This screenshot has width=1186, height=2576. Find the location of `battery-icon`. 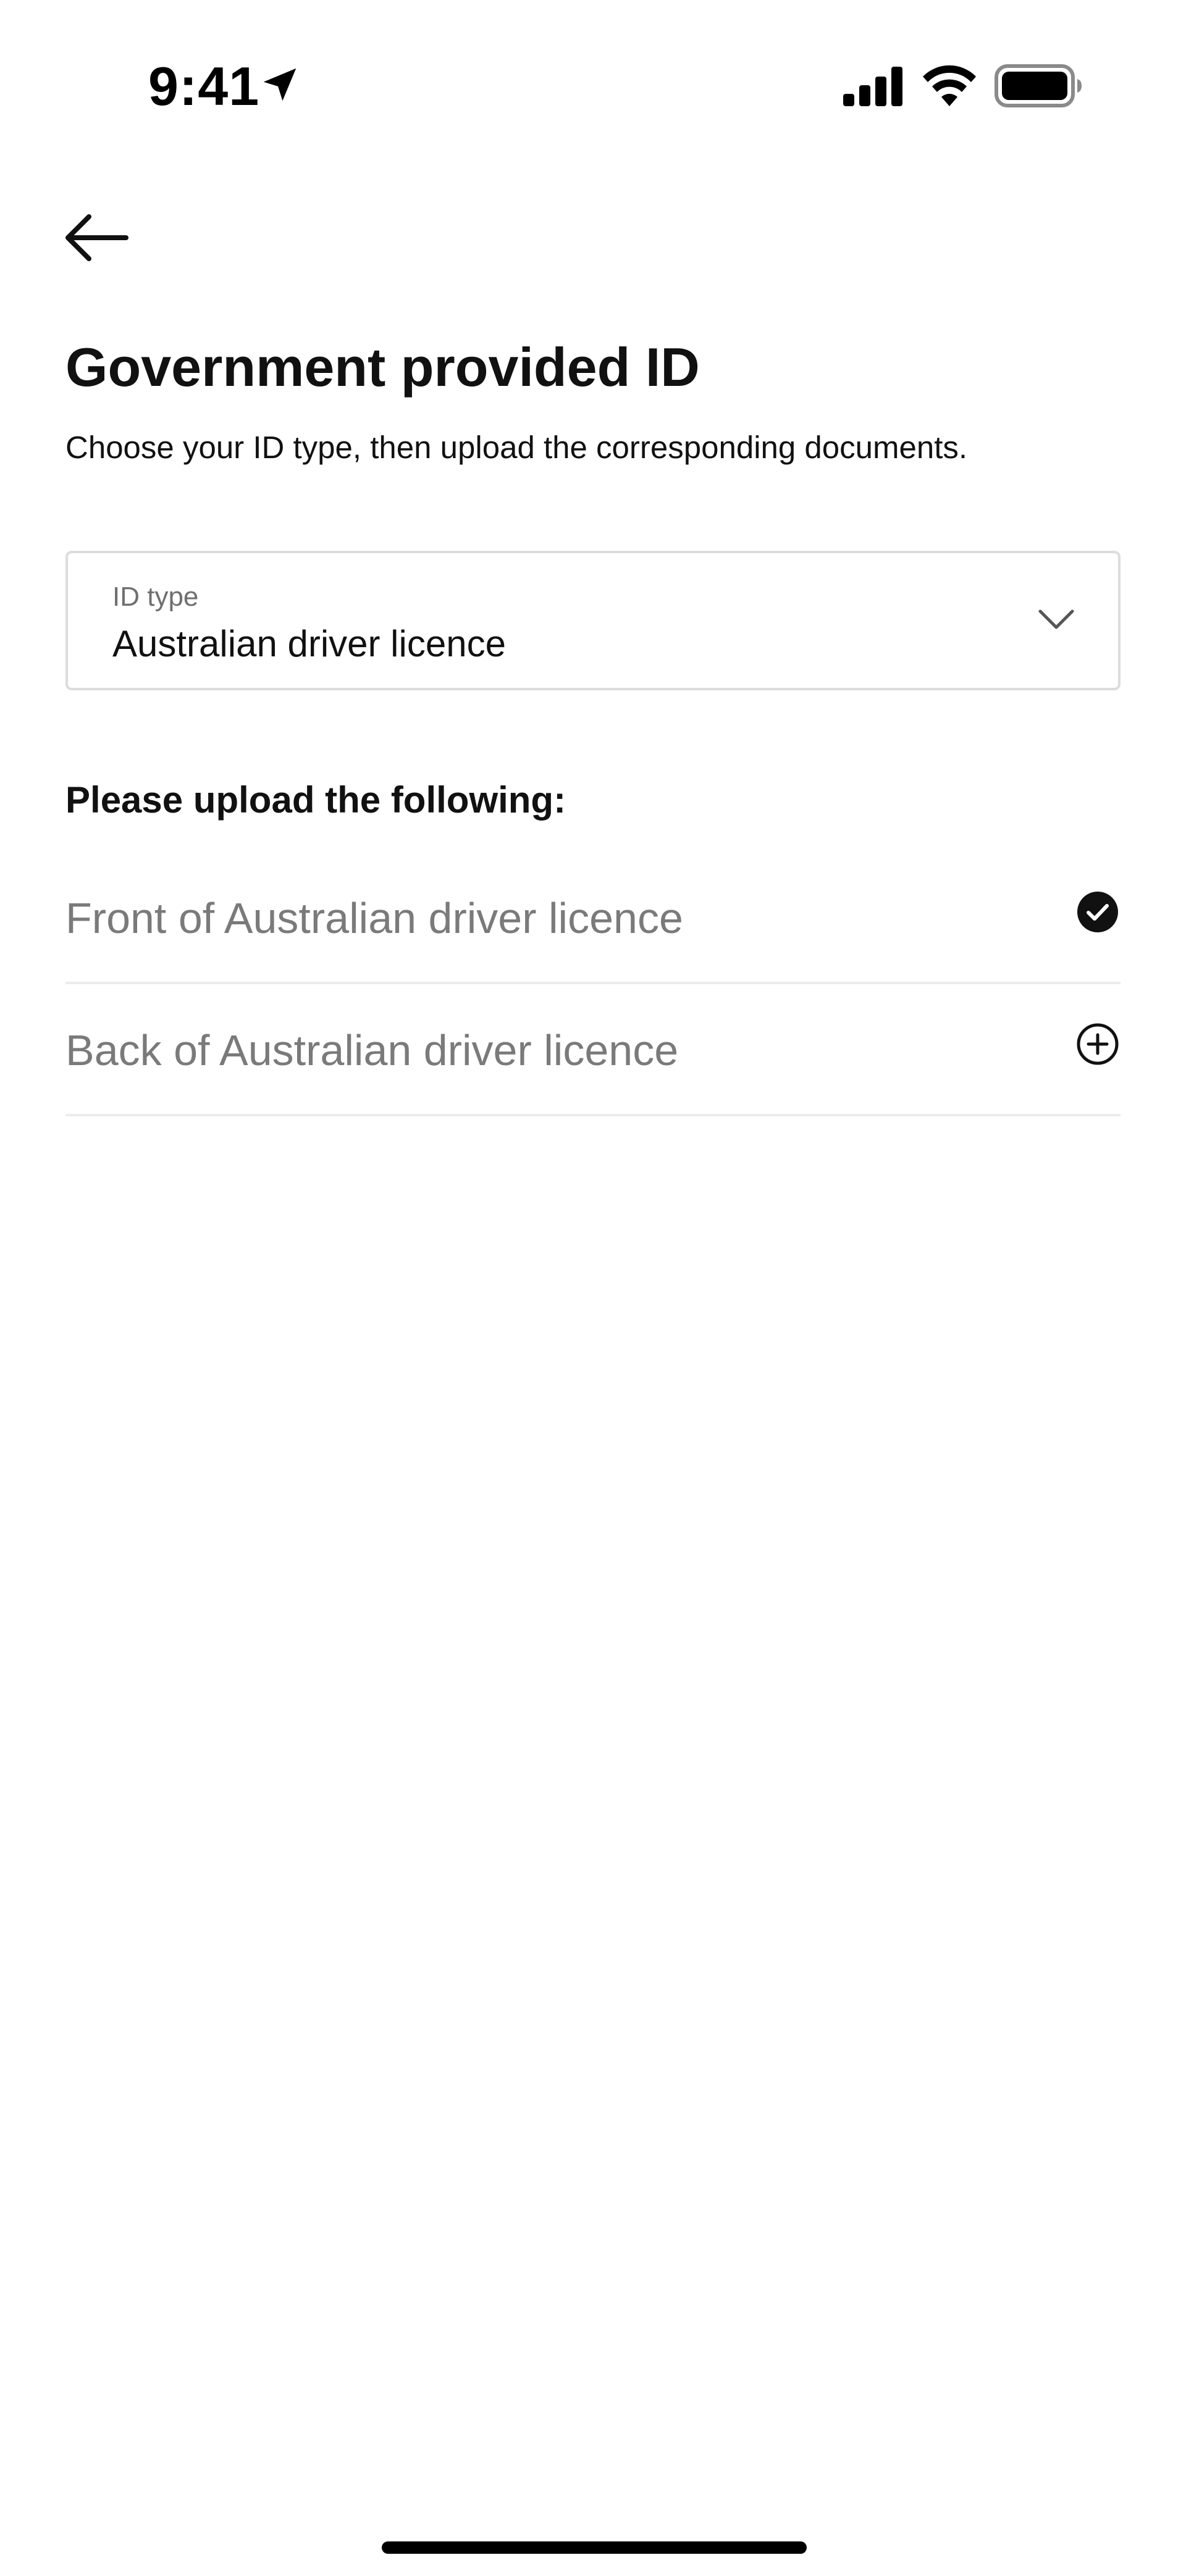

battery-icon is located at coordinates (1038, 85).